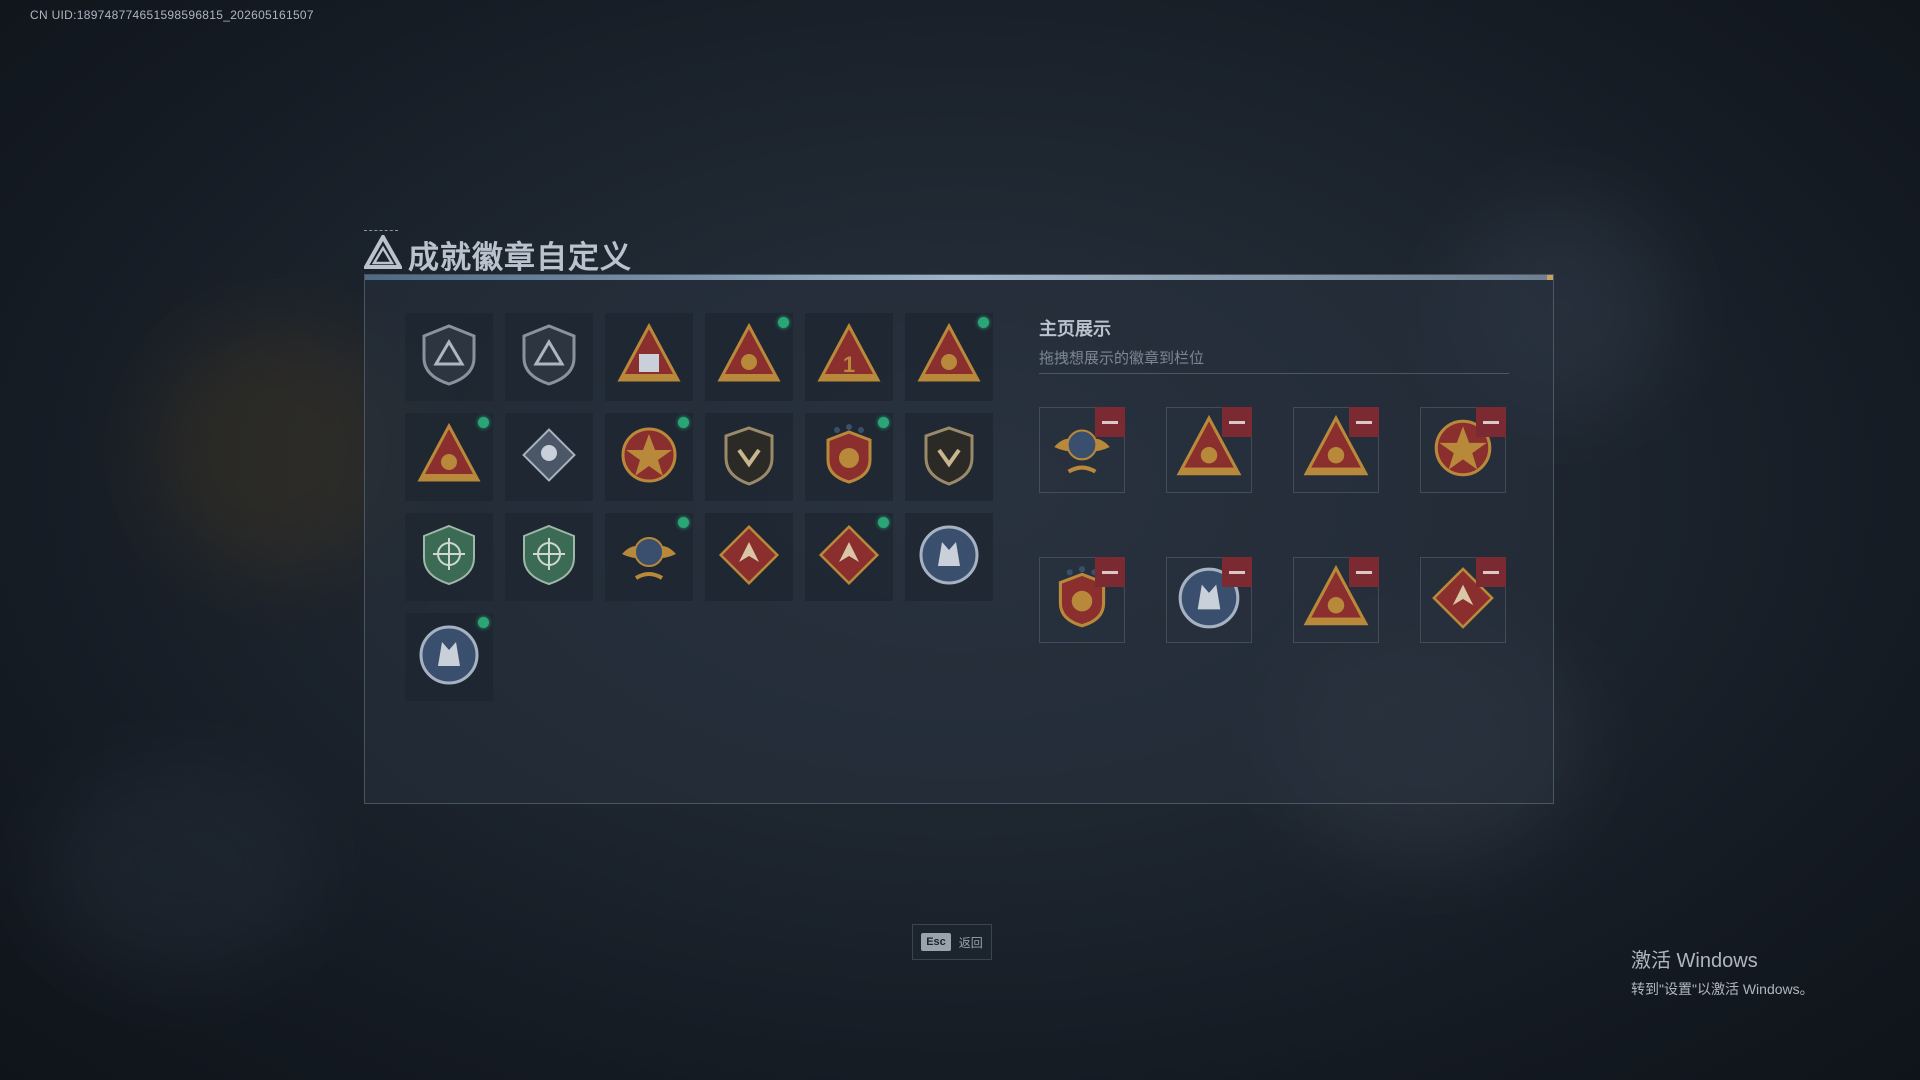 Image resolution: width=1920 pixels, height=1080 pixels. What do you see at coordinates (1075, 329) in the screenshot?
I see `showcase-title: 主页展示` at bounding box center [1075, 329].